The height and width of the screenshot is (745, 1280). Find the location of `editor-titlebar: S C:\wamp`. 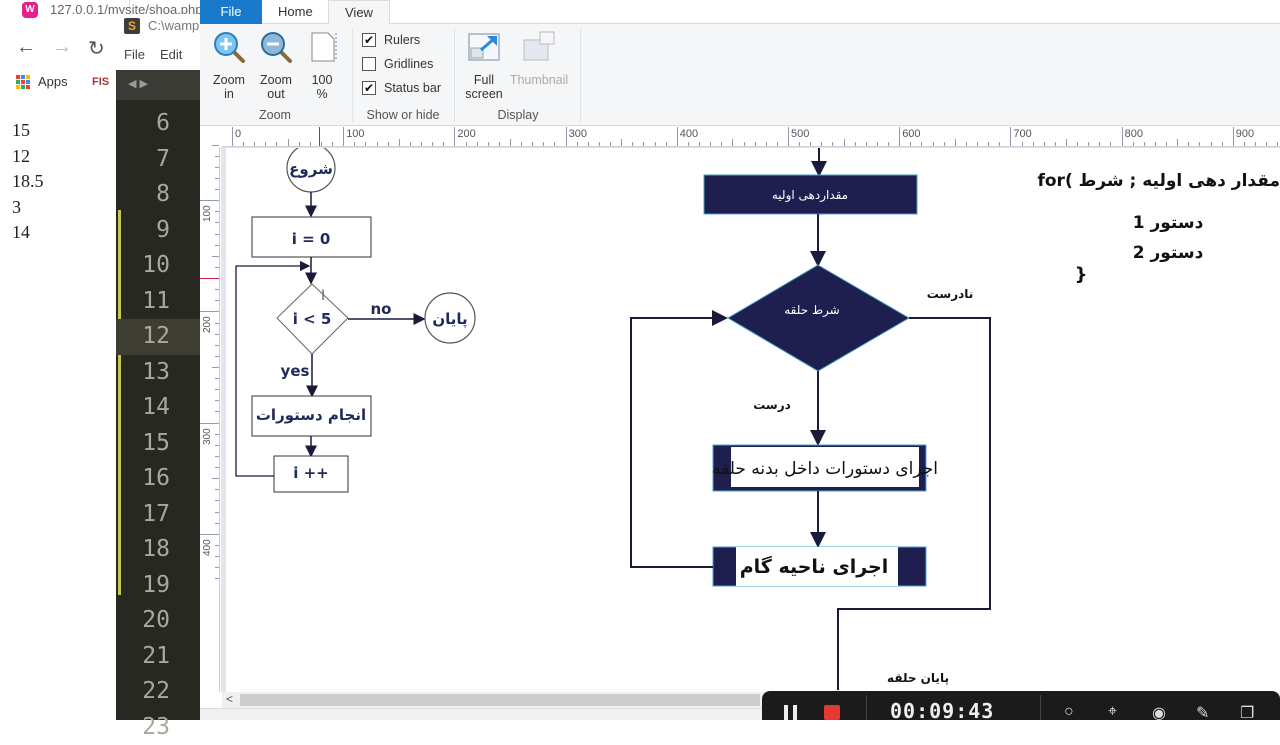

editor-titlebar: S C:\wamp is located at coordinates (161, 27).